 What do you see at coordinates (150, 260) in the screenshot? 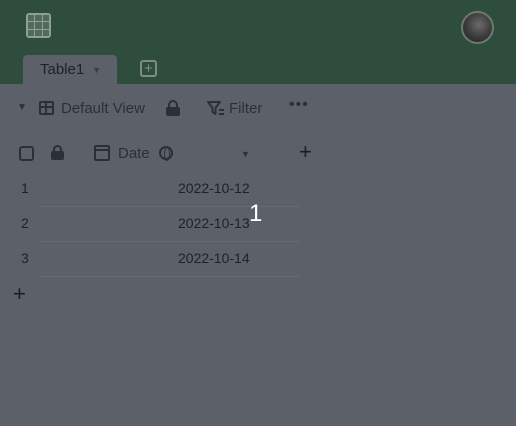
I see `table-row: 3 2022-10-14` at bounding box center [150, 260].